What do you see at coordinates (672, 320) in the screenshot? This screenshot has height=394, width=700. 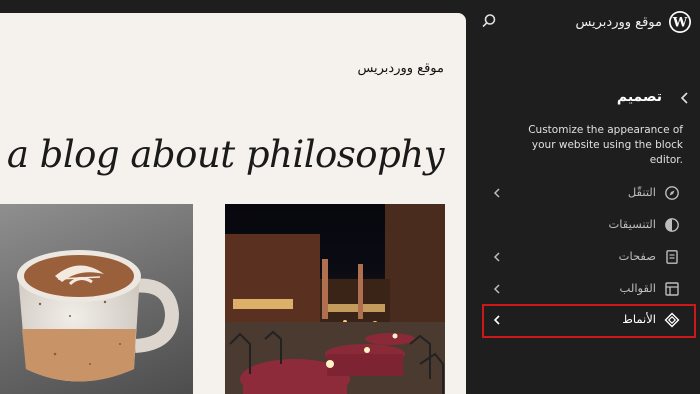 I see `patterns-diamond-icon` at bounding box center [672, 320].